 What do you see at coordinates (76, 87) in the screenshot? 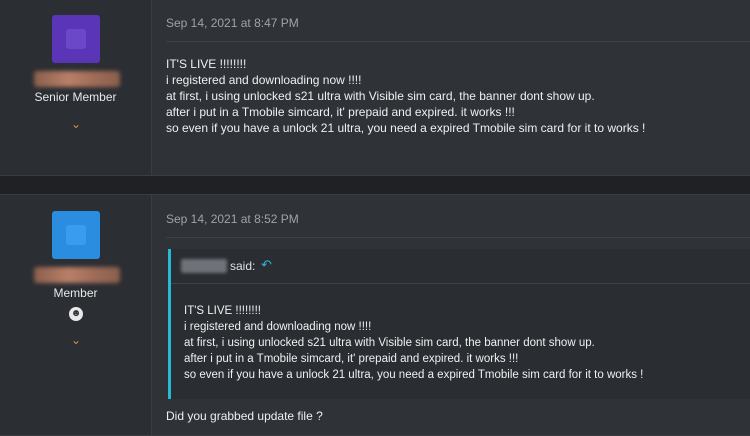
I see `user-pane: Senior Member ⌄` at bounding box center [76, 87].